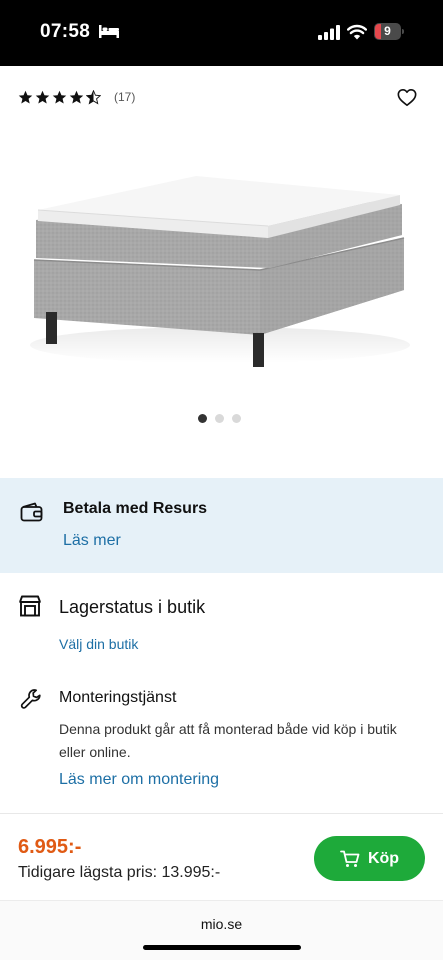  Describe the element at coordinates (221, 525) in the screenshot. I see `payment-info-panel` at that location.